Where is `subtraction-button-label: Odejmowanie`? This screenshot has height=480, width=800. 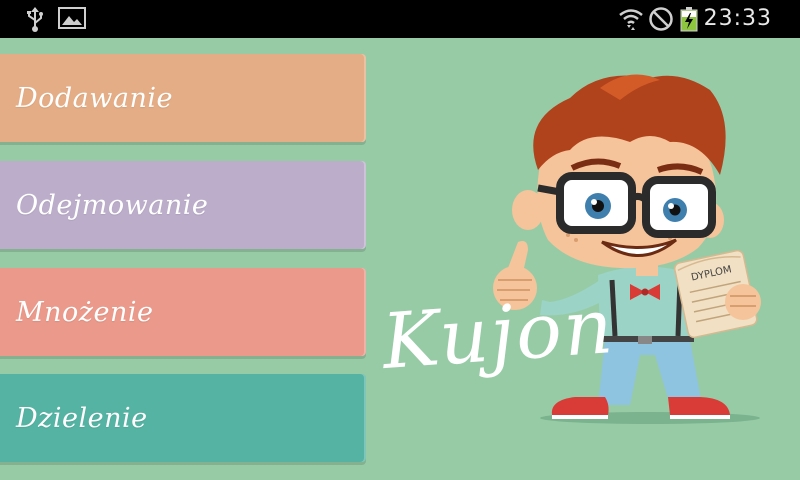
subtraction-button-label: Odejmowanie is located at coordinates (112, 205).